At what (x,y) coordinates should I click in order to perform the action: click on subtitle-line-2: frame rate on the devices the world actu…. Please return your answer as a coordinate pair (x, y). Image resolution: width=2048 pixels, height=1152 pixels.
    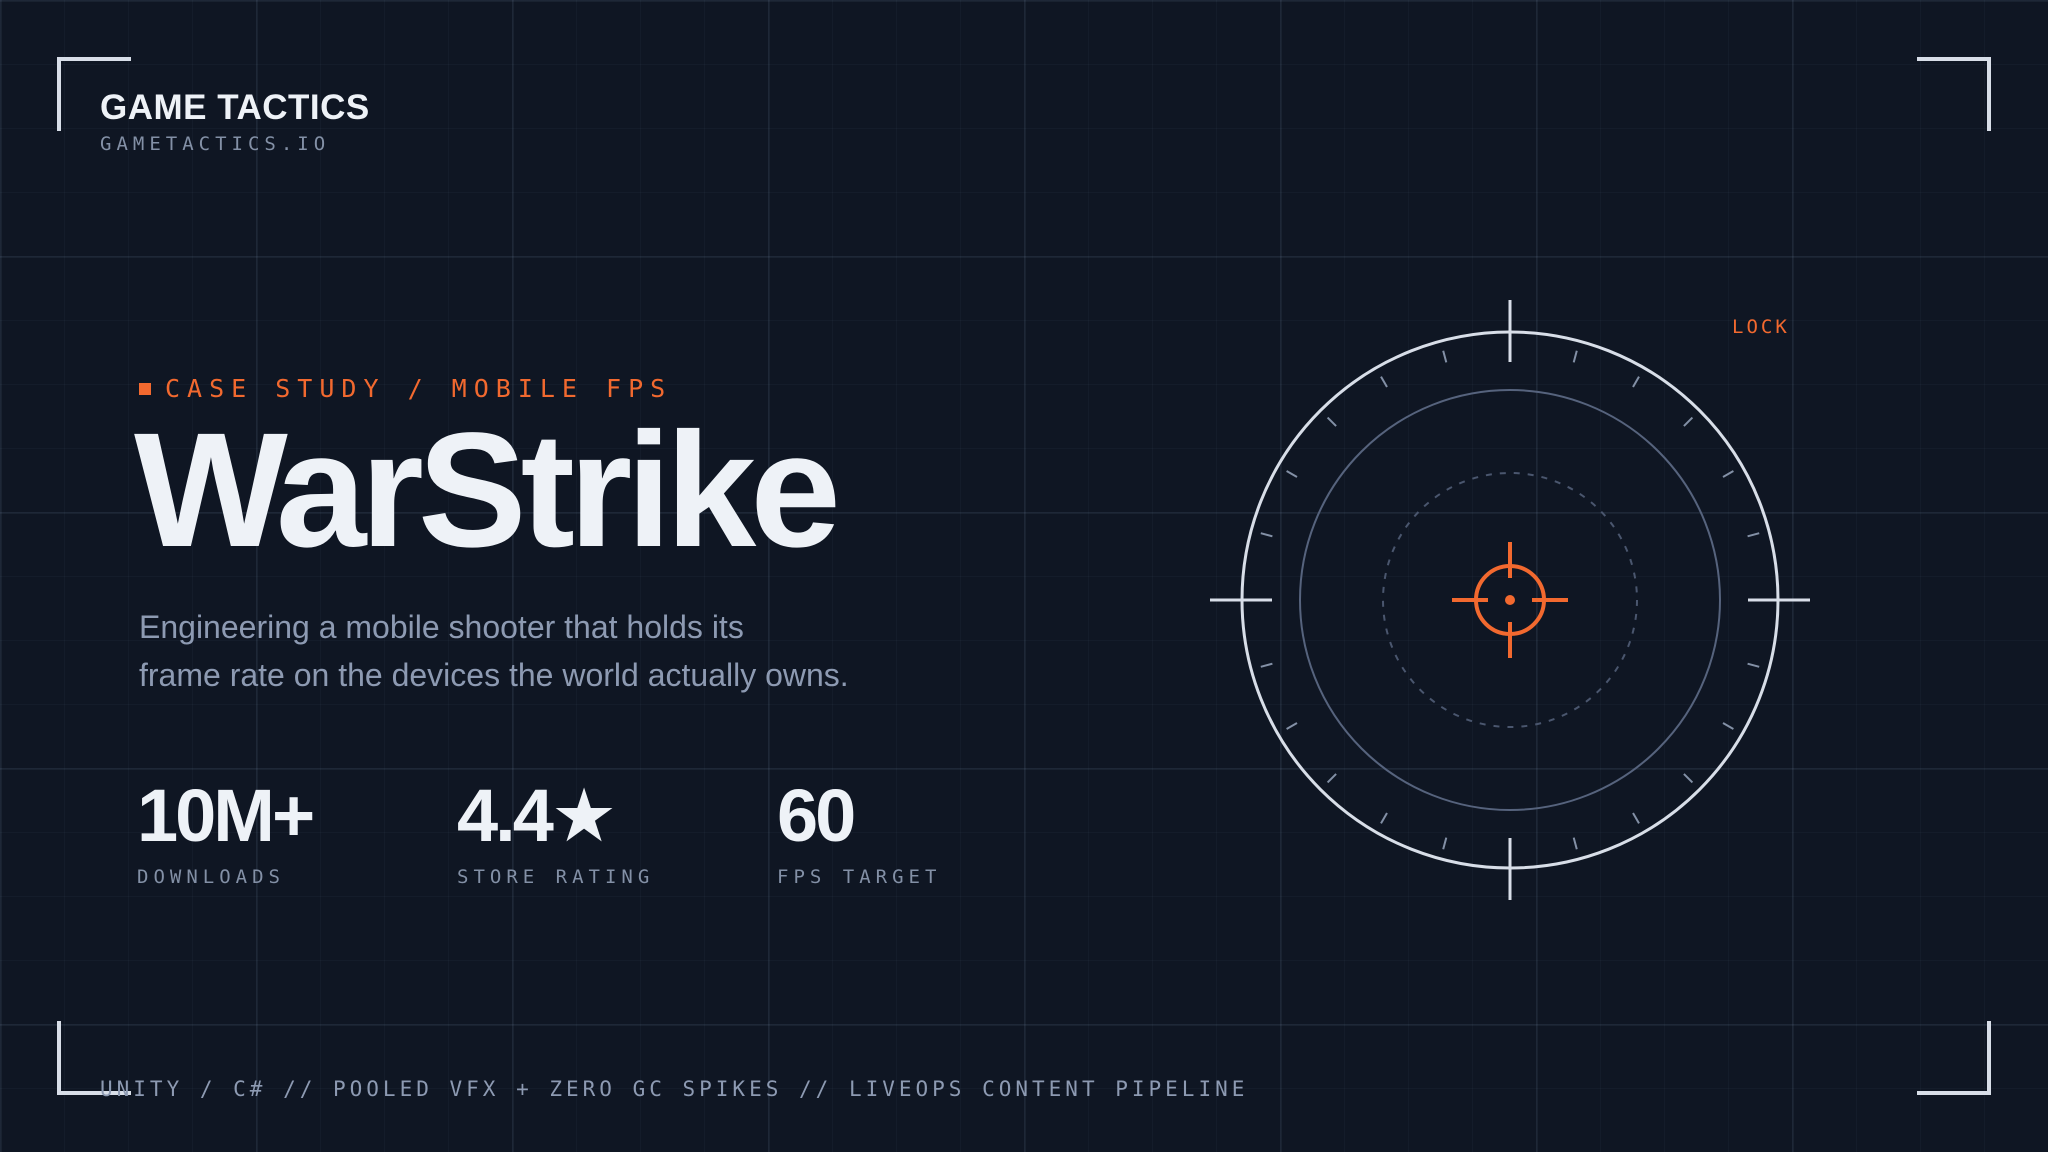
    Looking at the image, I should click on (494, 675).